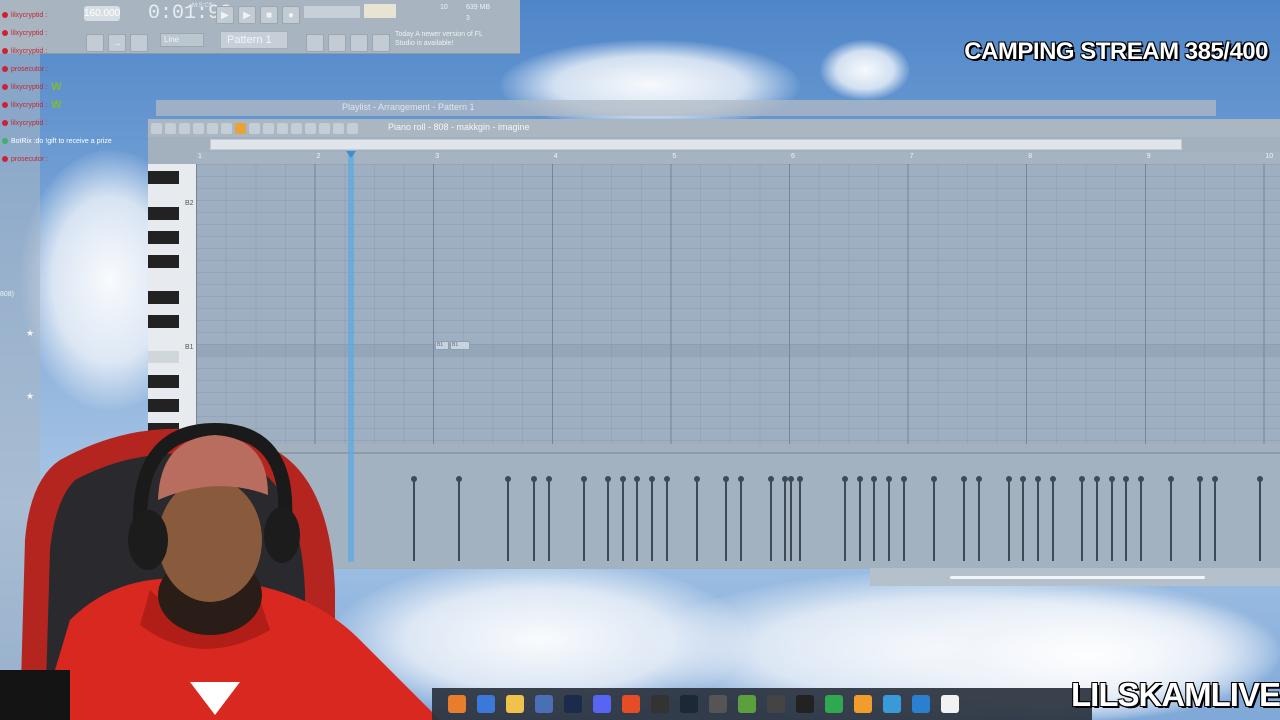 This screenshot has height=720, width=1280. I want to click on capcut-icon, so click(805, 704).